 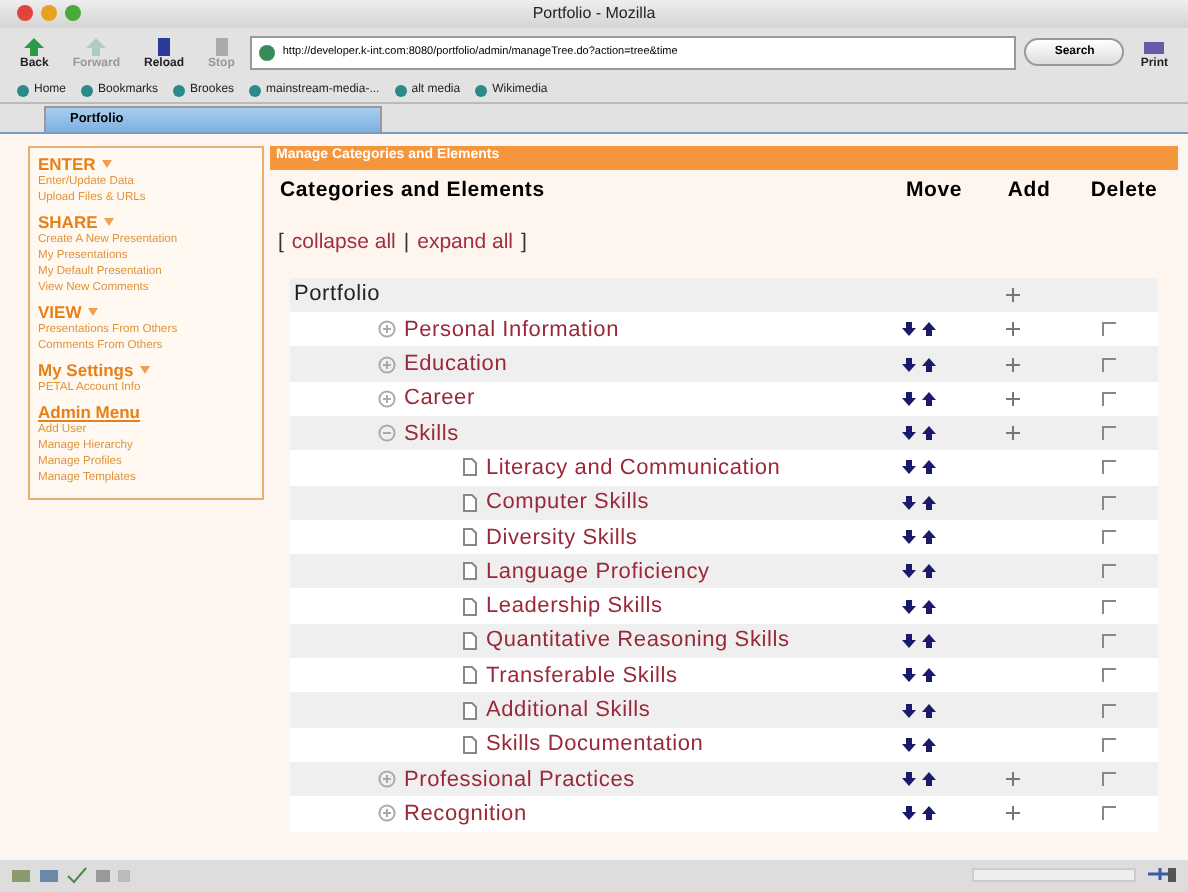 I want to click on tree-item: Recognition, so click(x=465, y=813).